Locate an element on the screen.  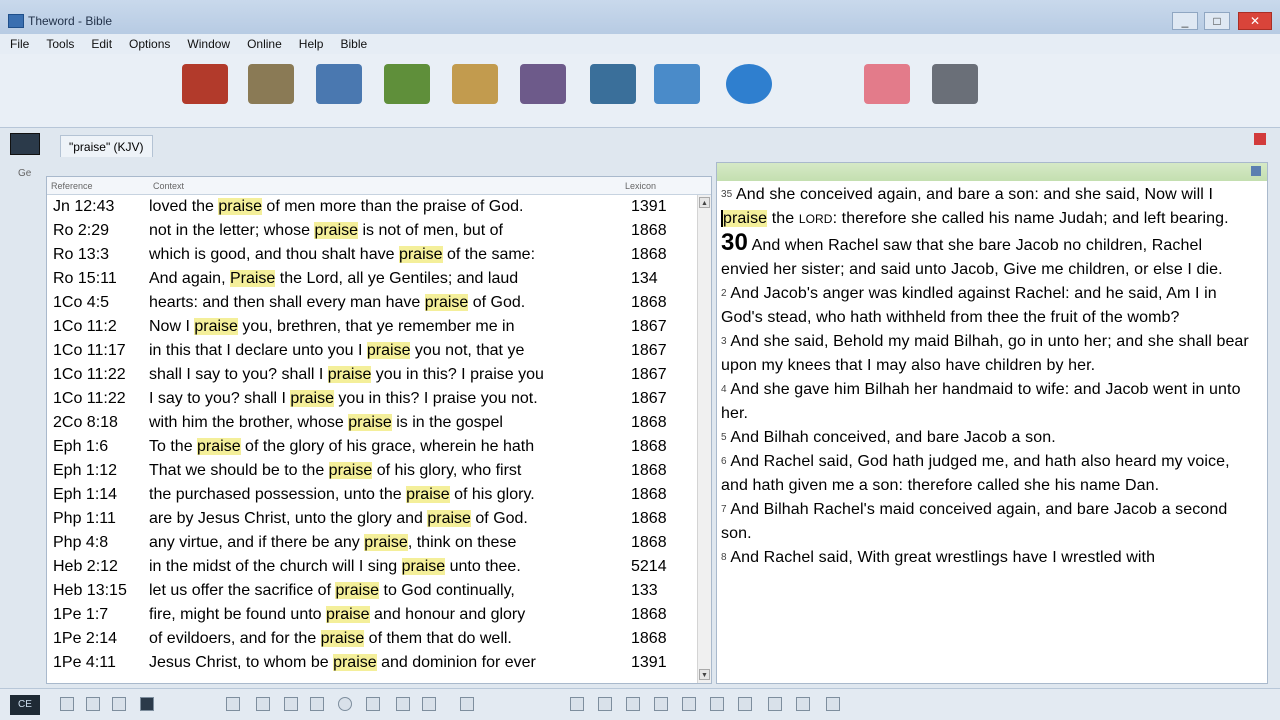
list-icon is located at coordinates (263, 704).